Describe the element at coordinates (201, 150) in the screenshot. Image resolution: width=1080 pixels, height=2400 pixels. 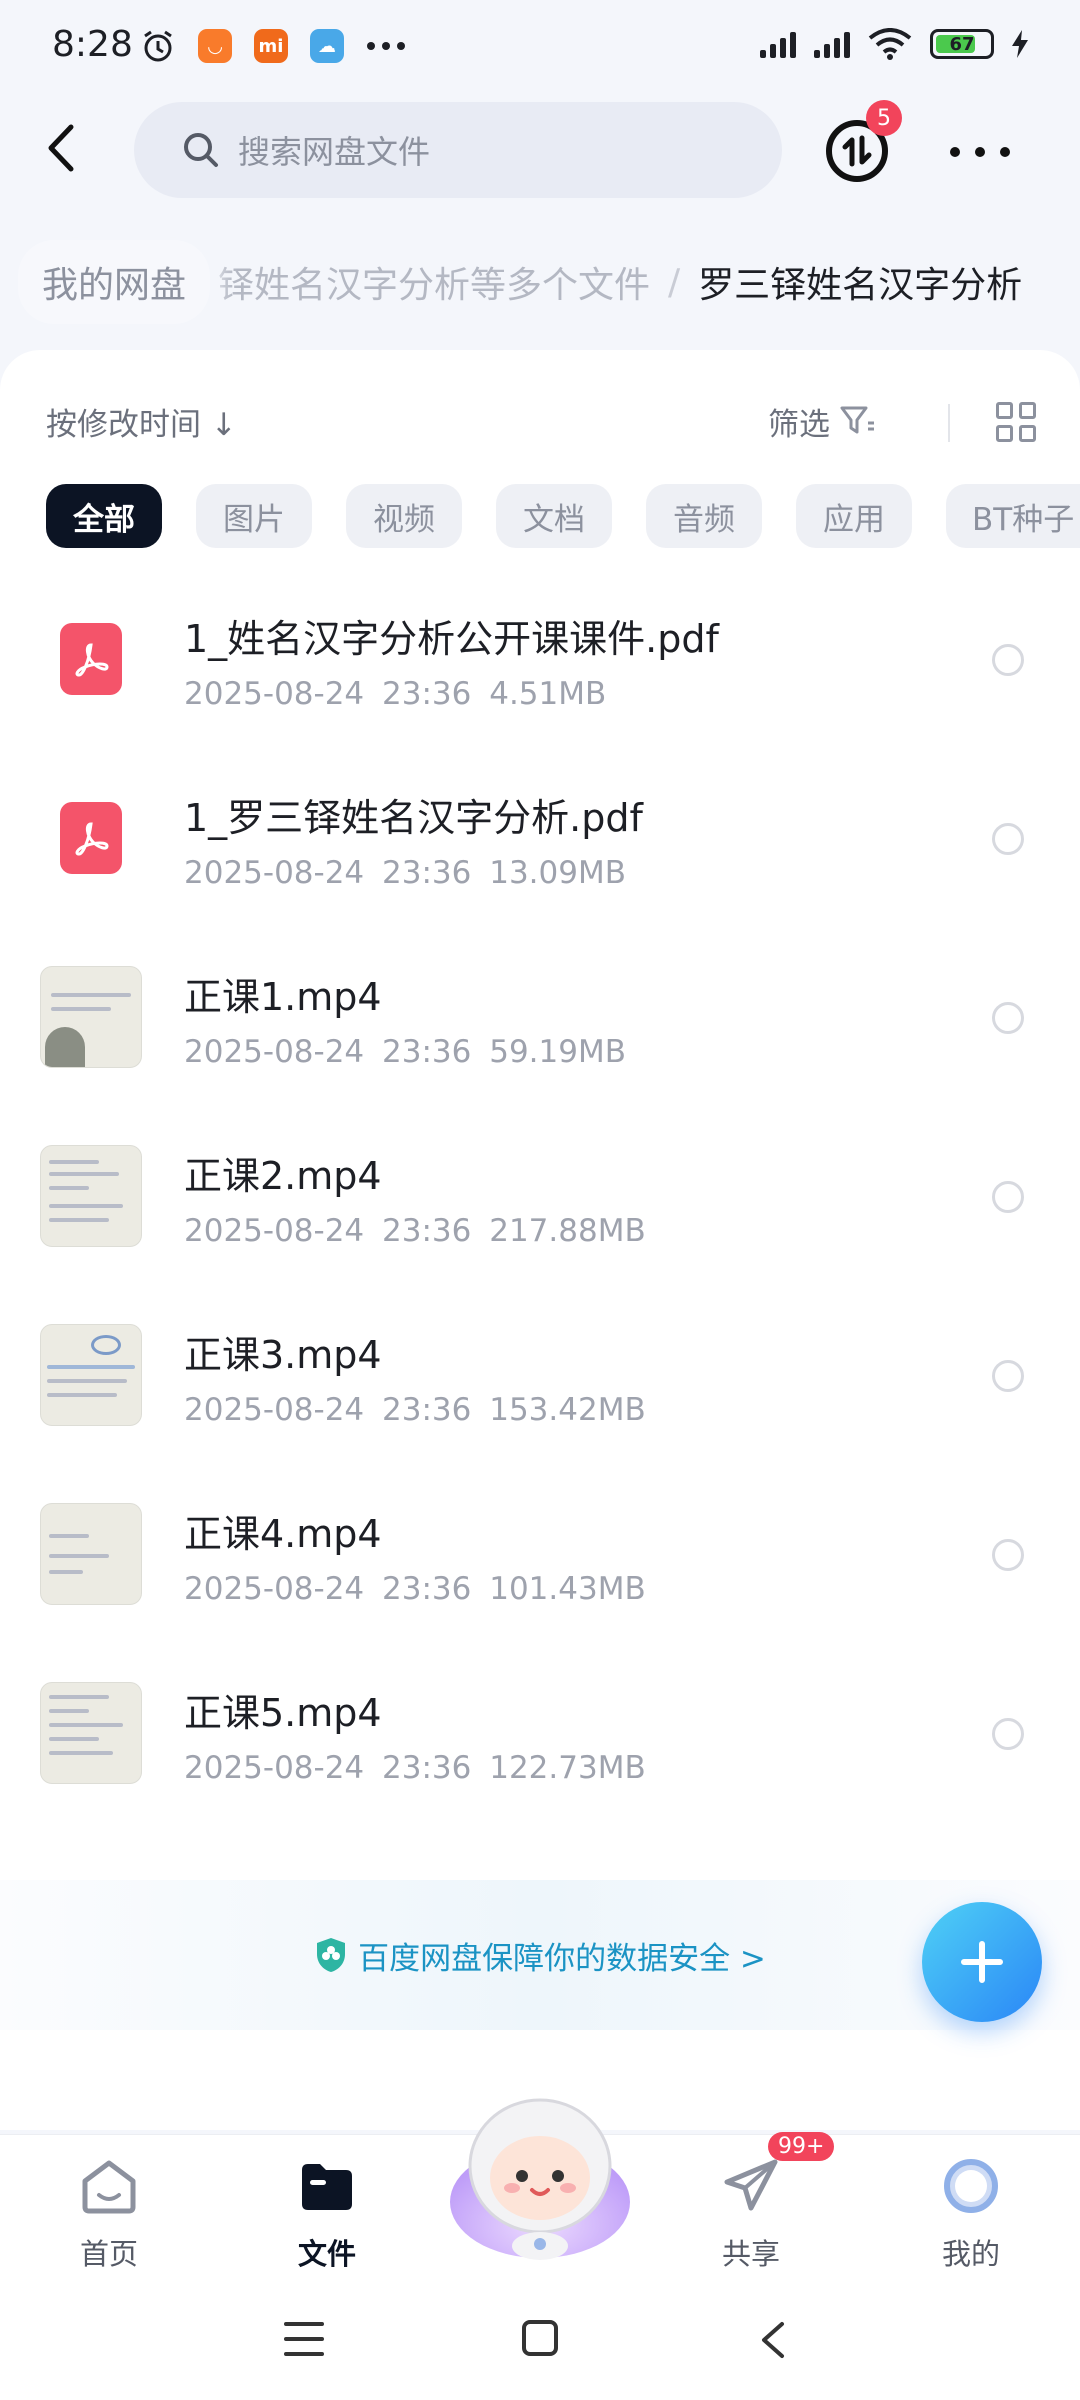
I see `search-icon` at that location.